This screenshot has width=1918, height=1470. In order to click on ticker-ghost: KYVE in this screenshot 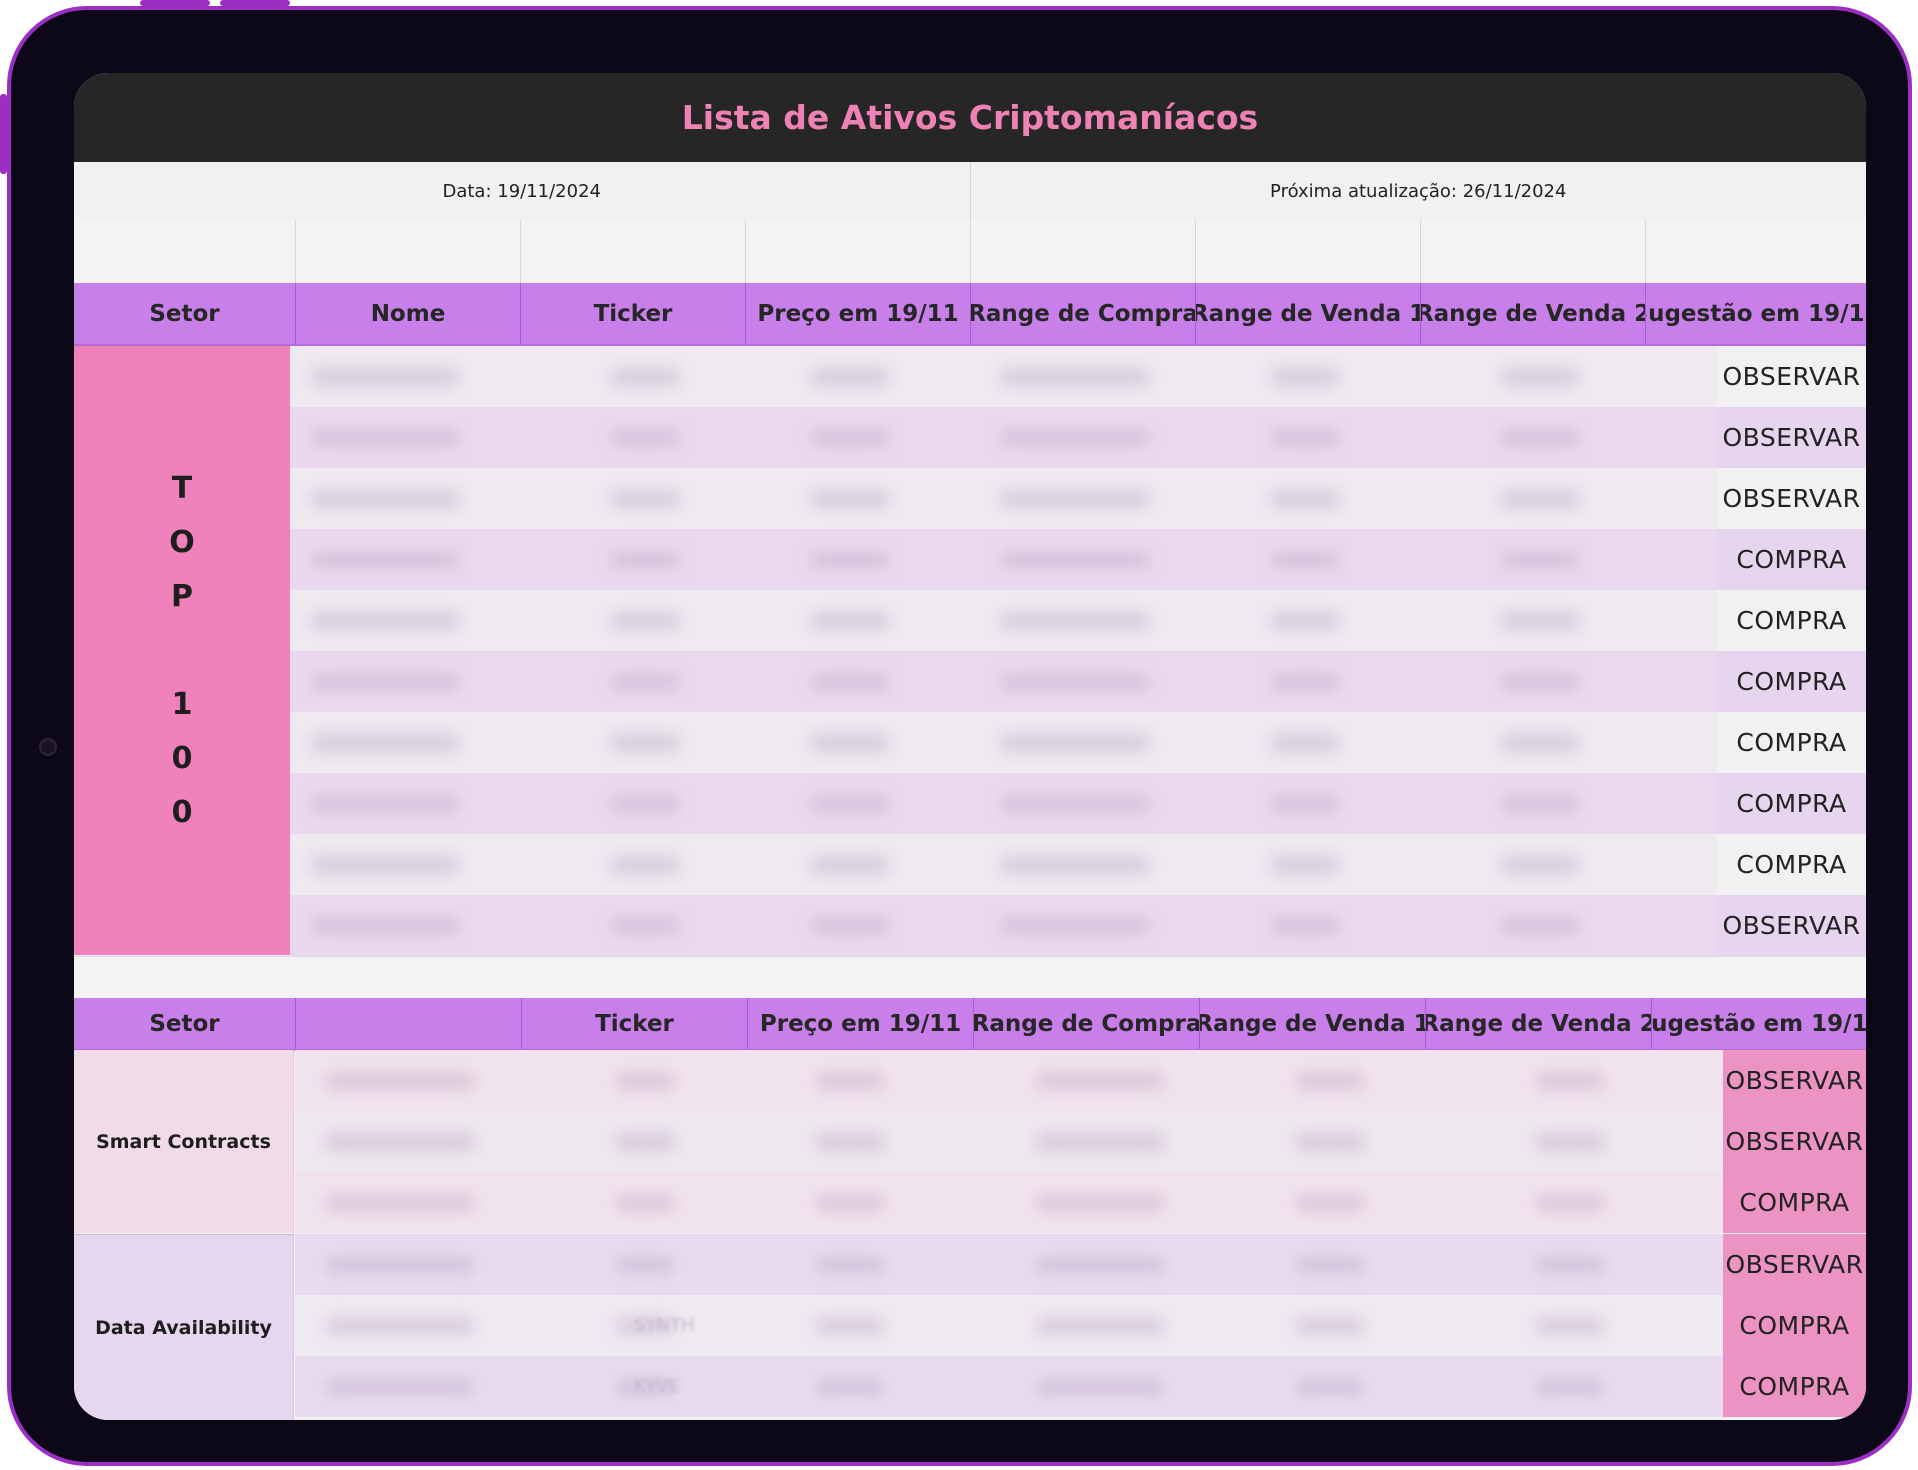, I will do `click(657, 1386)`.